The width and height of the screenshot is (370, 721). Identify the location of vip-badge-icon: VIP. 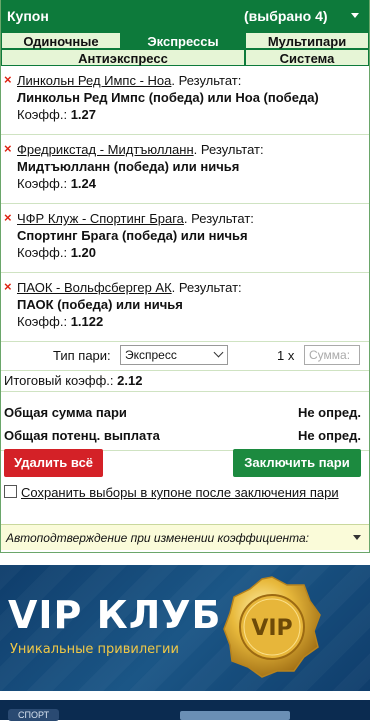
(272, 627).